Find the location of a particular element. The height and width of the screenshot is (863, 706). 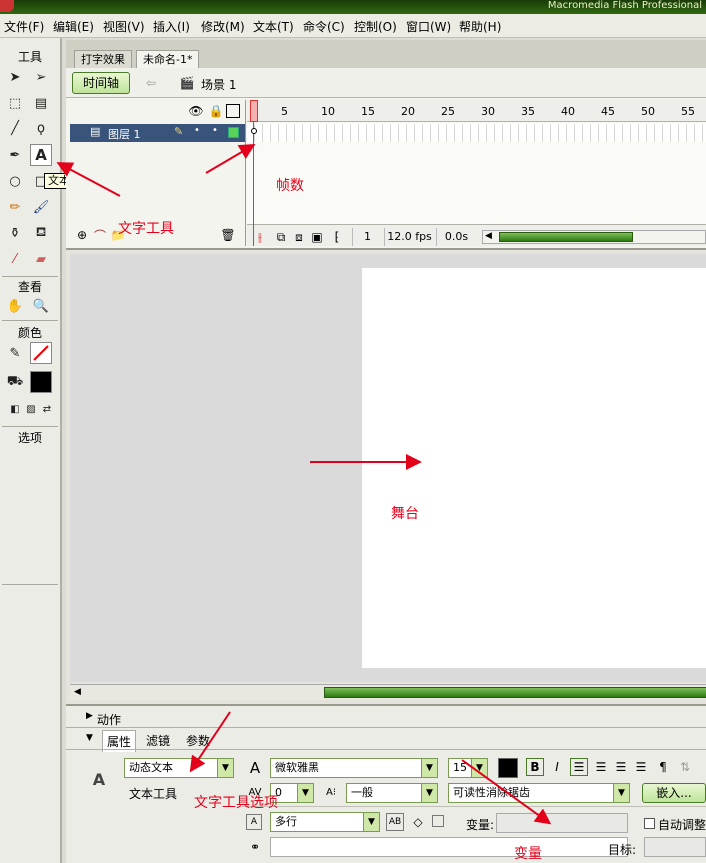

menu-text: 文本(T) is located at coordinates (273, 26).